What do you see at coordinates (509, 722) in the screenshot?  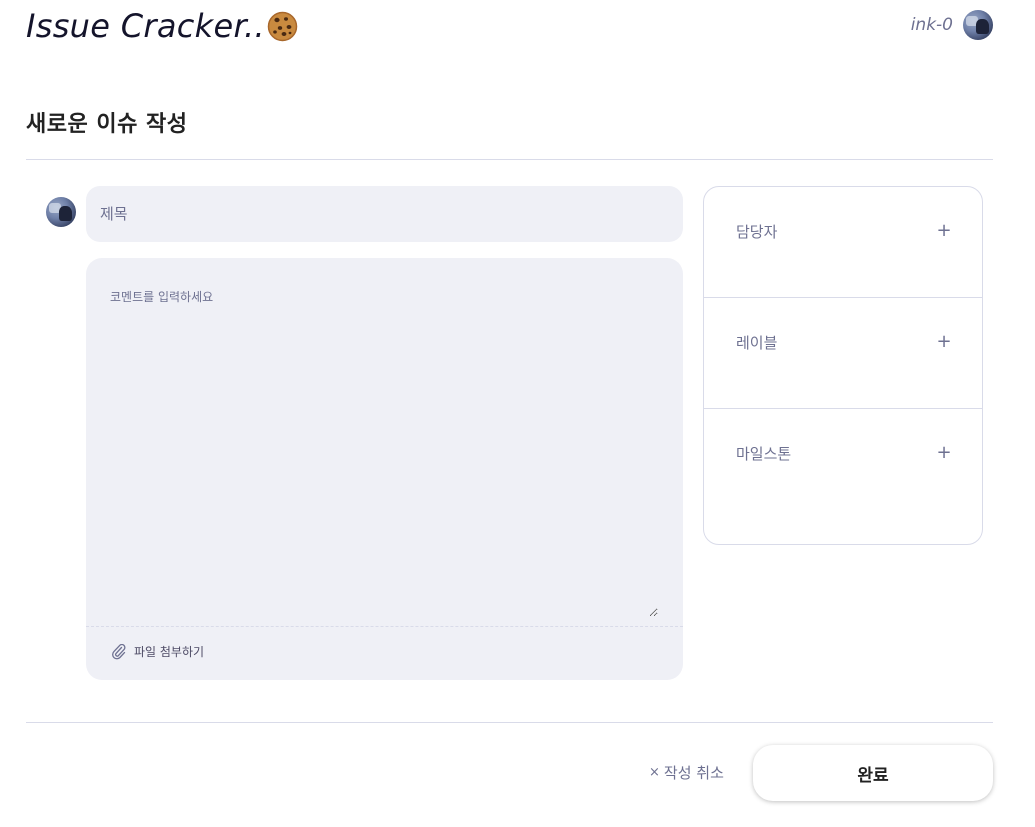 I see `divider-bottom` at bounding box center [509, 722].